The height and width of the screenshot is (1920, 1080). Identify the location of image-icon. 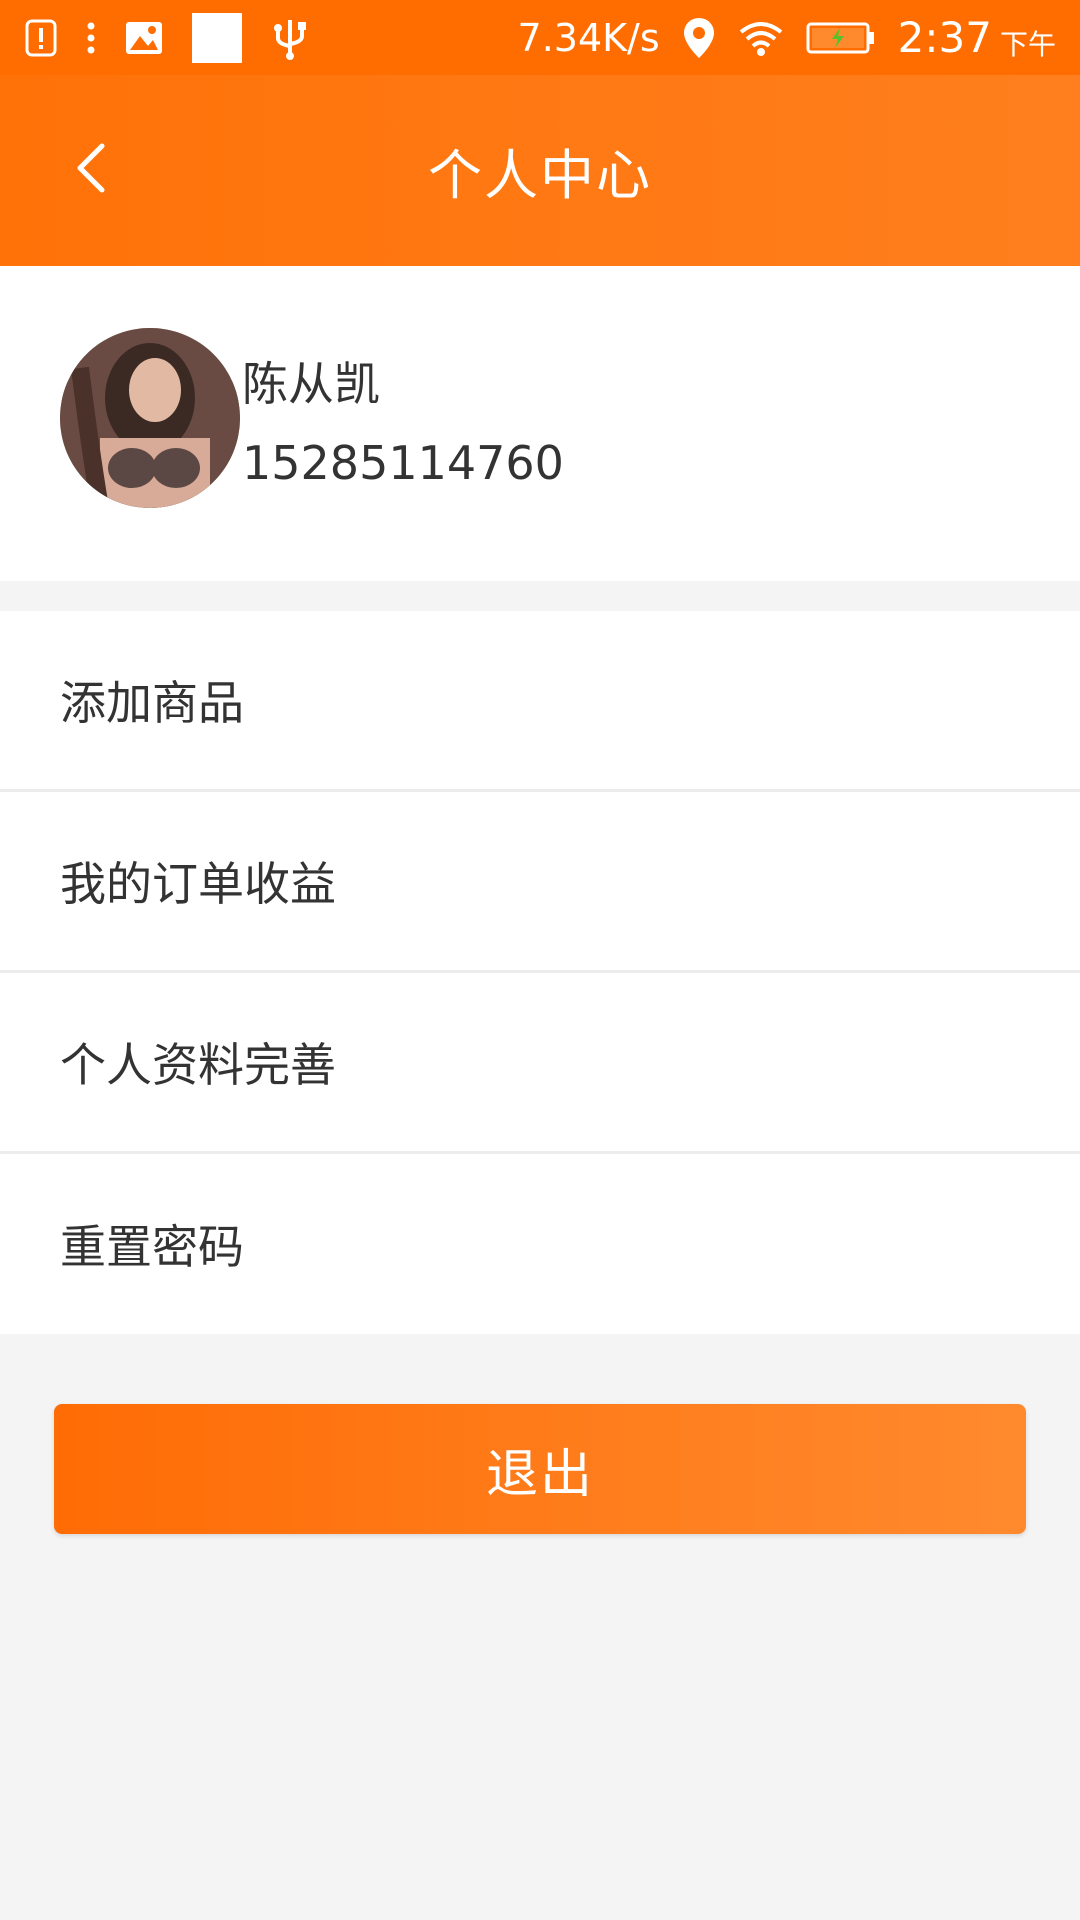
(144, 38).